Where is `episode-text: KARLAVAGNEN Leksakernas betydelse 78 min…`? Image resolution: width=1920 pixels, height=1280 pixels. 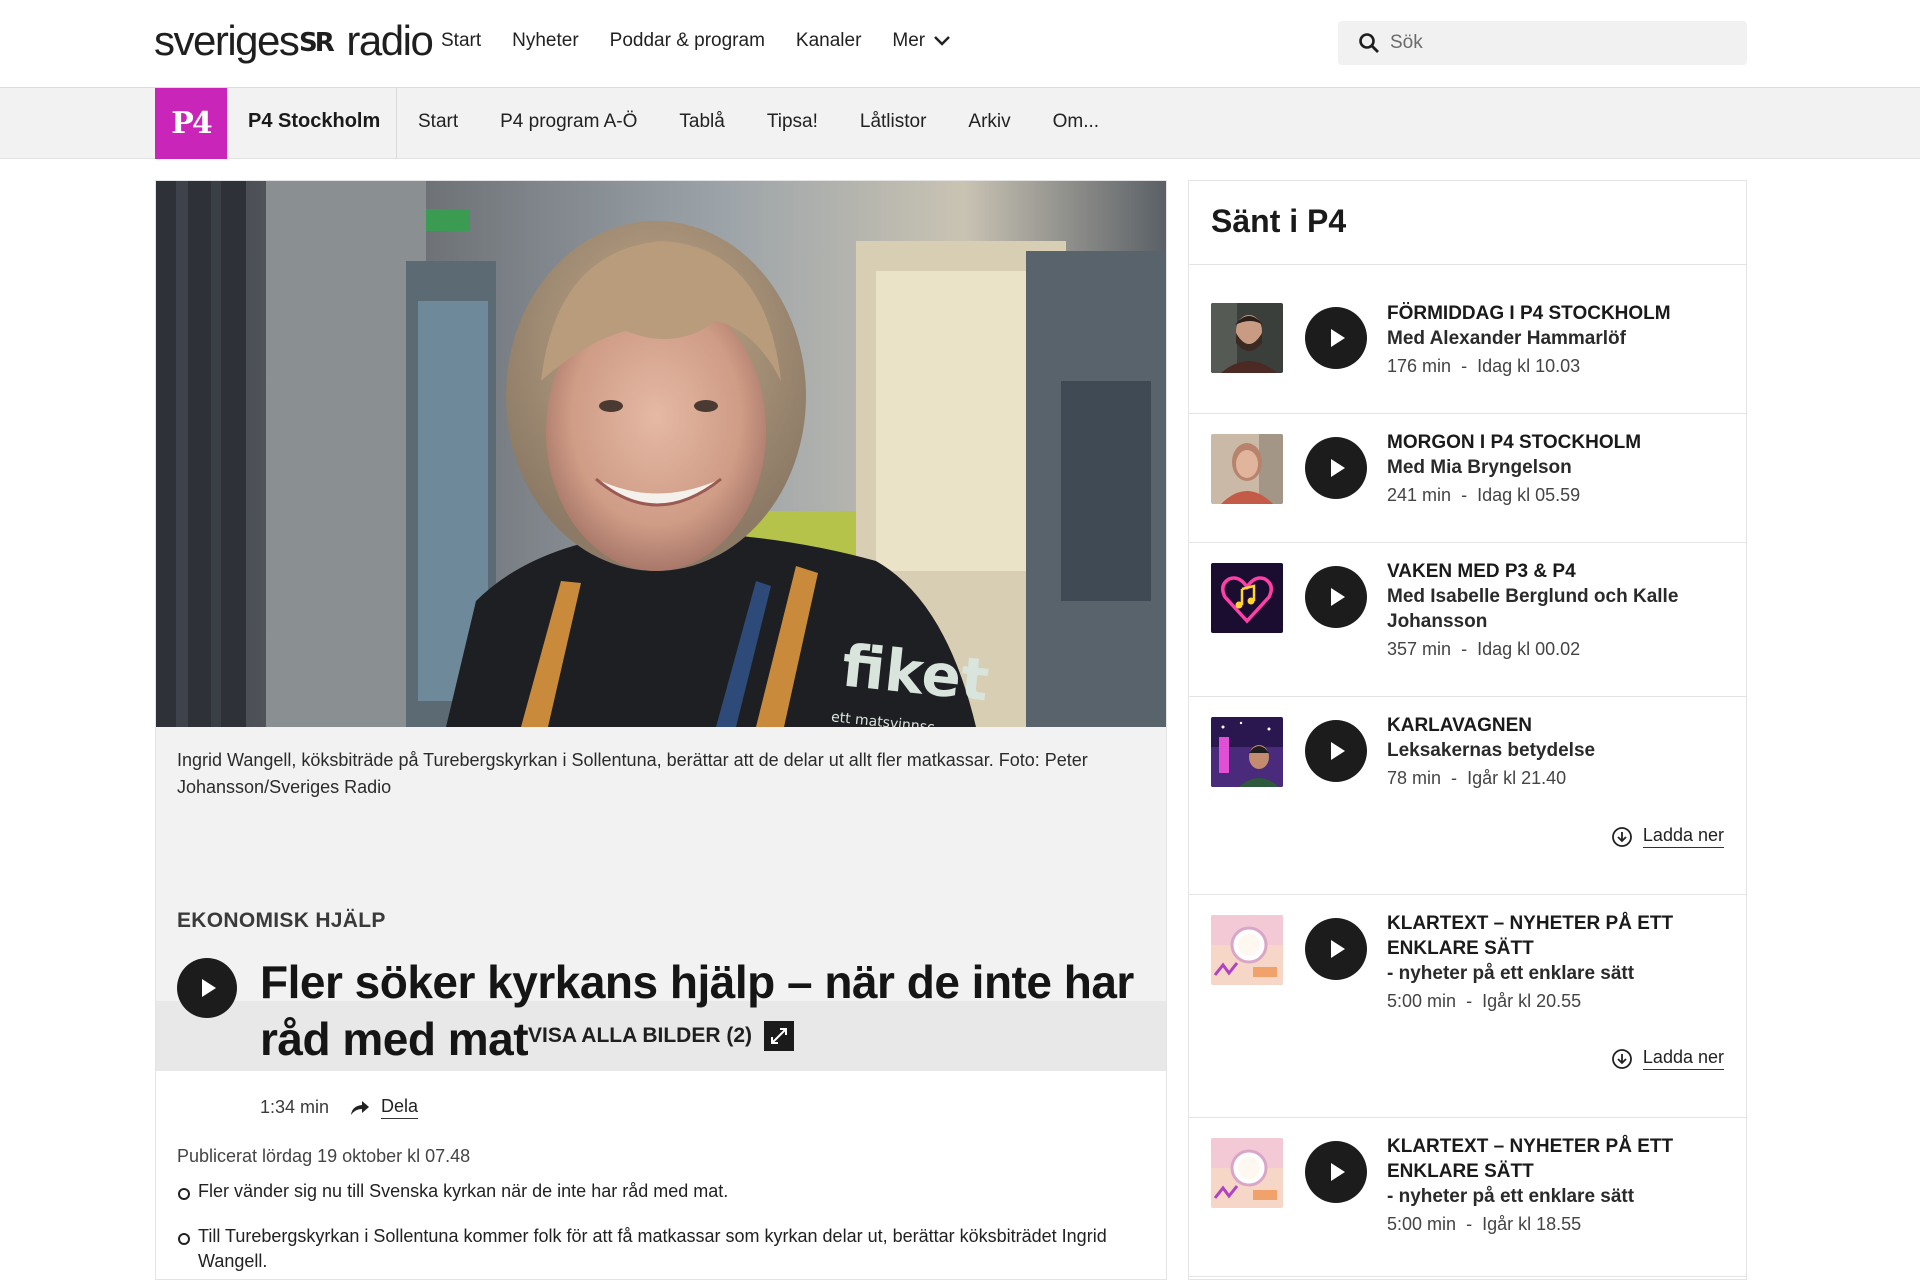
episode-text: KARLAVAGNEN Leksakernas betydelse 78 min… is located at coordinates (1557, 752).